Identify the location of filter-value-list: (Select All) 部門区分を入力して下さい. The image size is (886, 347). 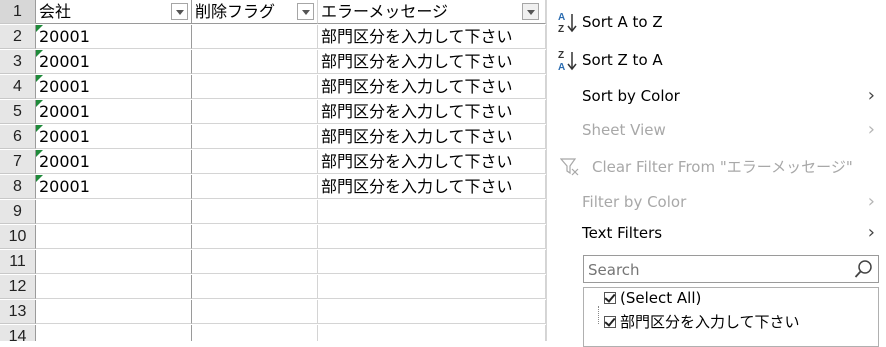
(731, 317).